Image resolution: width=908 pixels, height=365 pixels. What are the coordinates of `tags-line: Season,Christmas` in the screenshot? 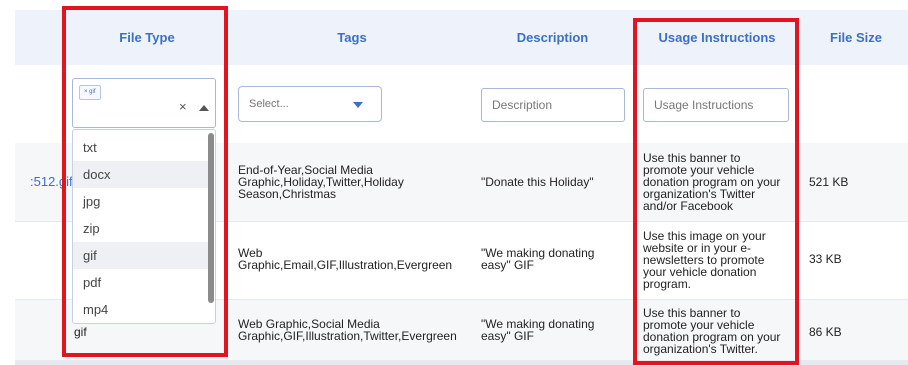 It's located at (287, 194).